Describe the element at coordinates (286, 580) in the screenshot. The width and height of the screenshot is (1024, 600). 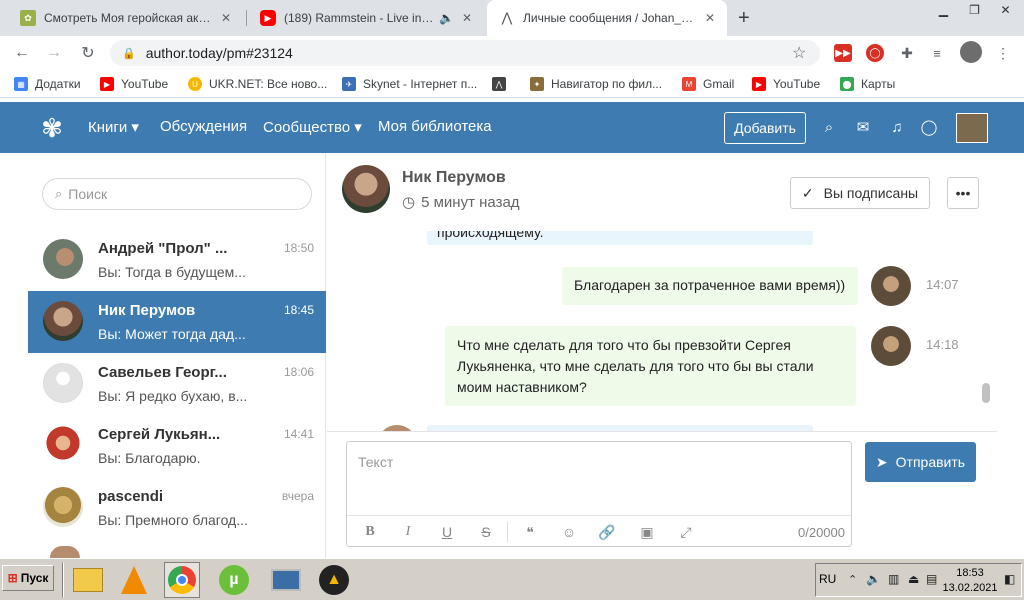
I see `computer-icon` at that location.